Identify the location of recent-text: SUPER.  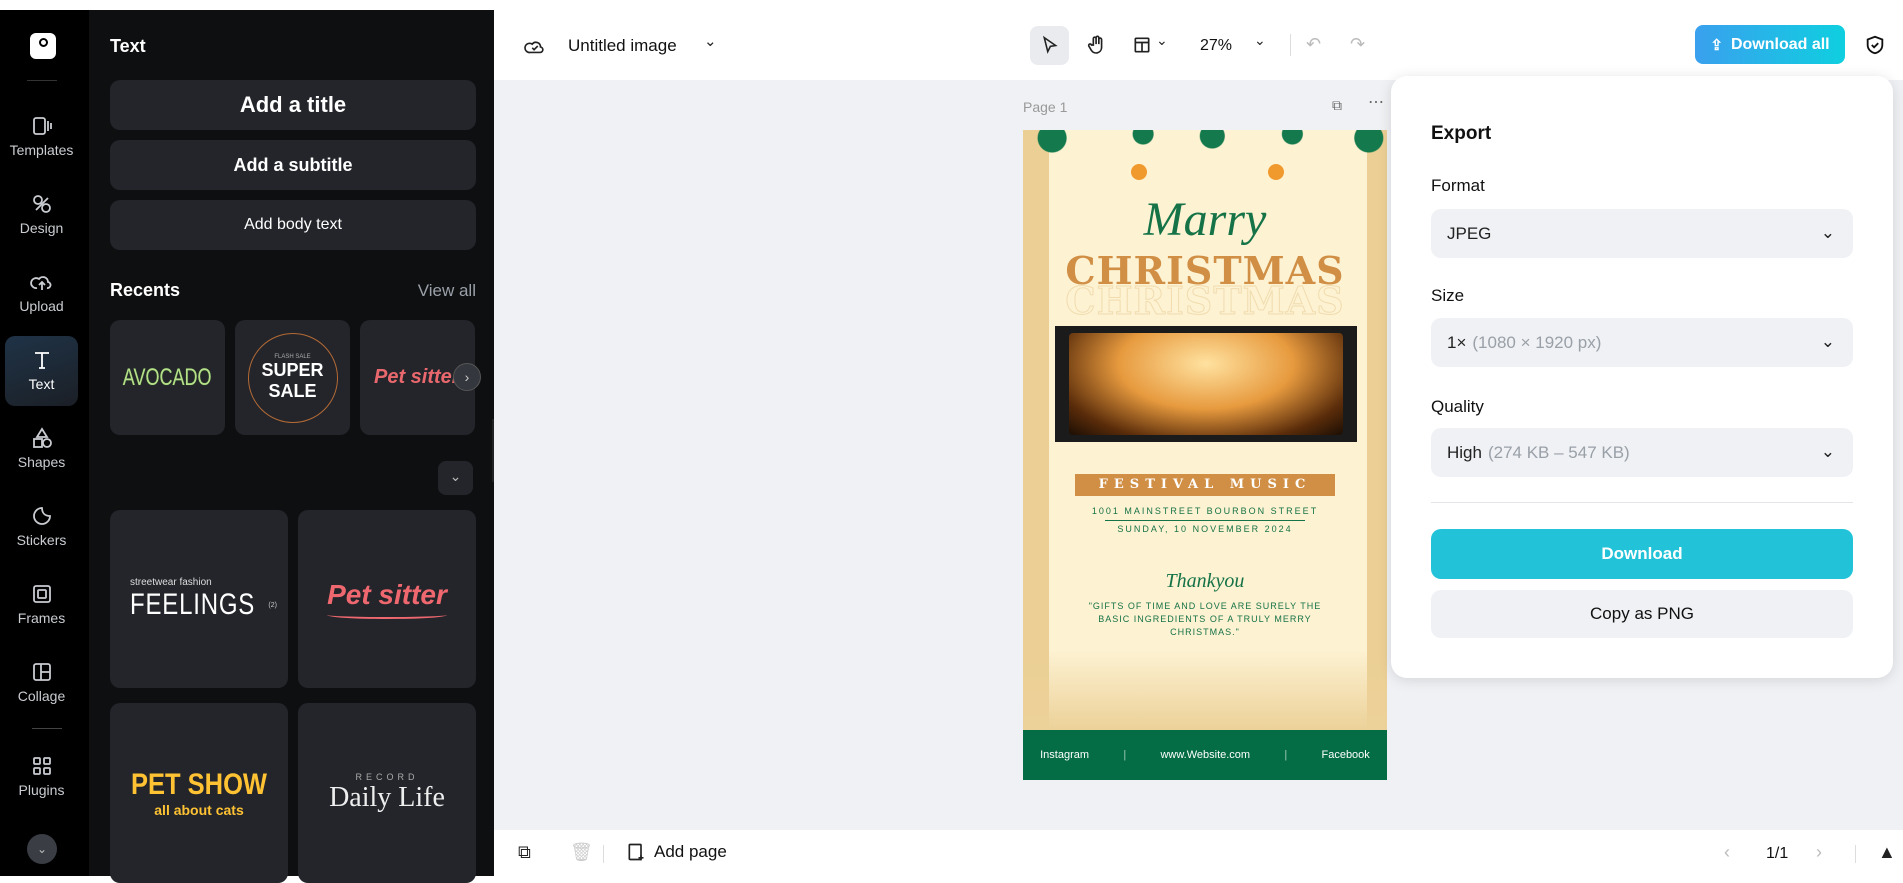
(292, 369).